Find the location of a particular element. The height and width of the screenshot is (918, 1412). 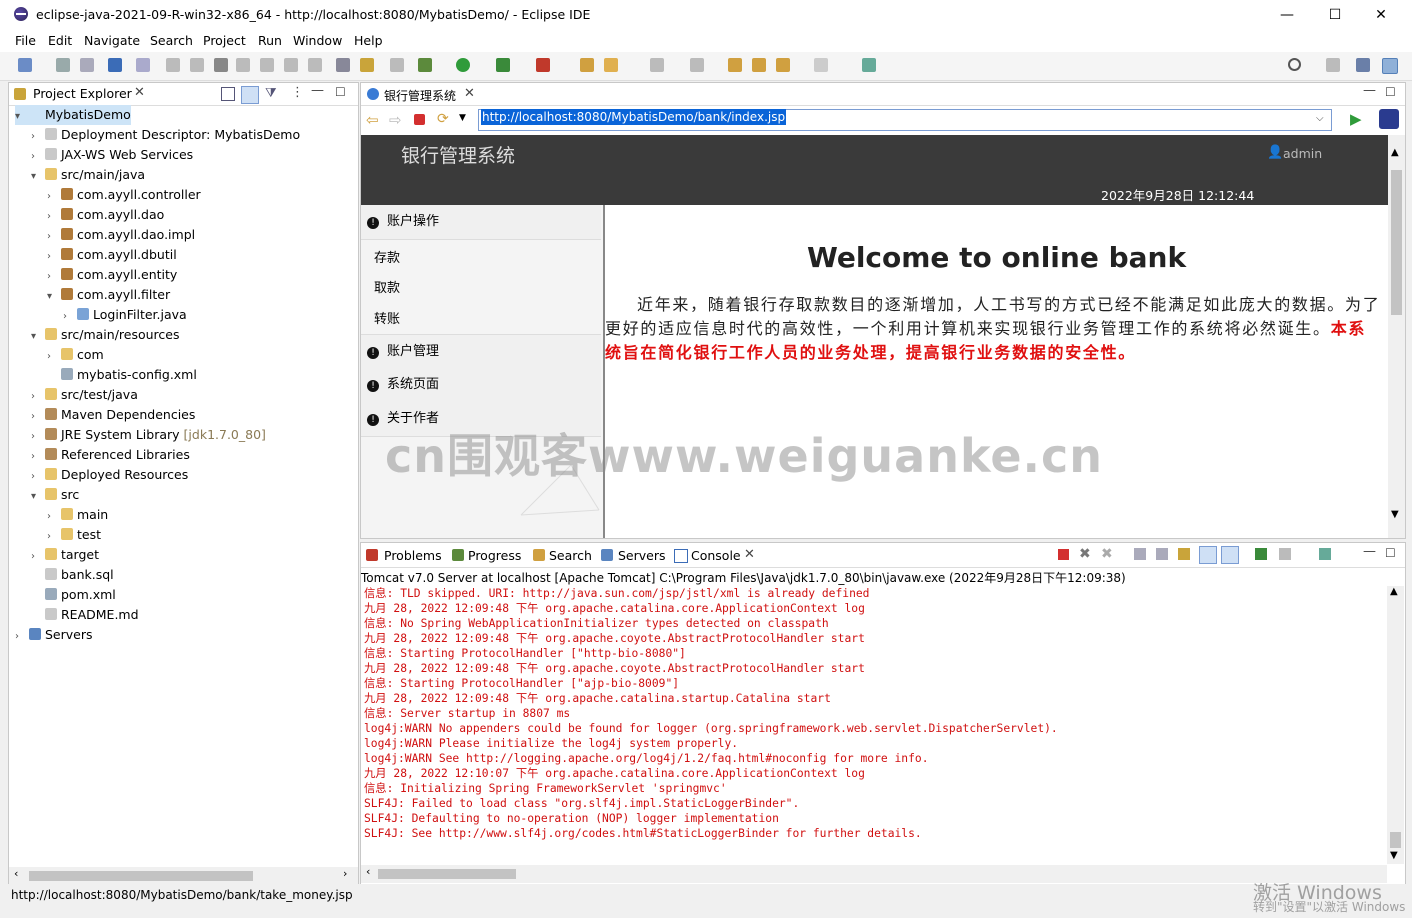

maximize-browser-icon: ☐ is located at coordinates (1390, 92).